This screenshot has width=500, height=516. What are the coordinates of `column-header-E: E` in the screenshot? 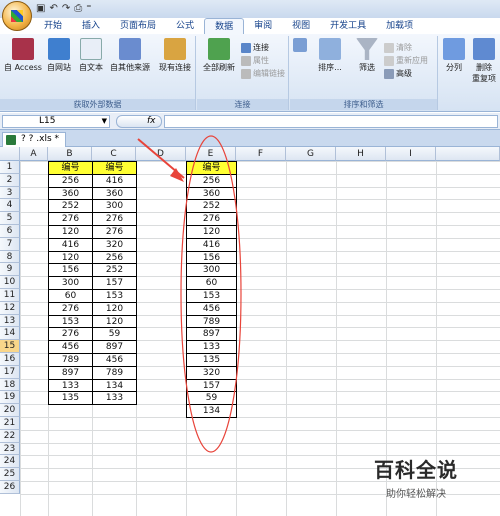 It's located at (211, 154).